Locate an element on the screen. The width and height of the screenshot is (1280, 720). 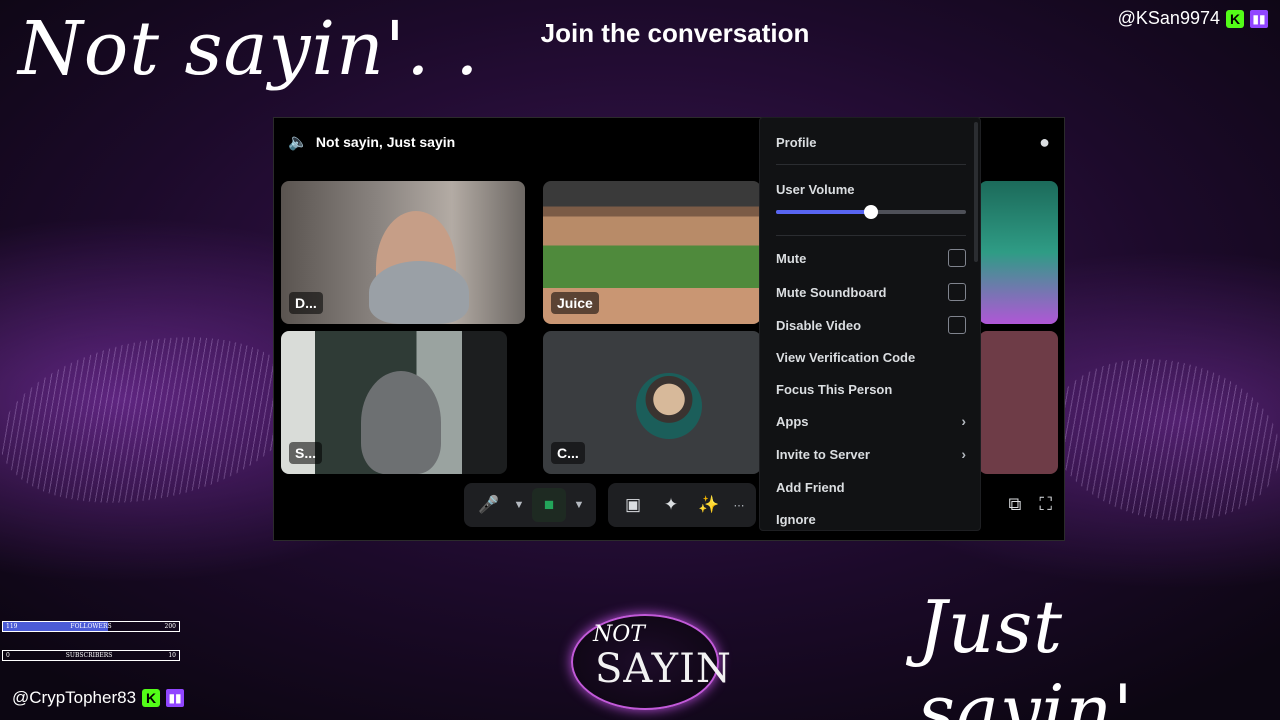
menu-label: Focus This Person is located at coordinates (834, 389).